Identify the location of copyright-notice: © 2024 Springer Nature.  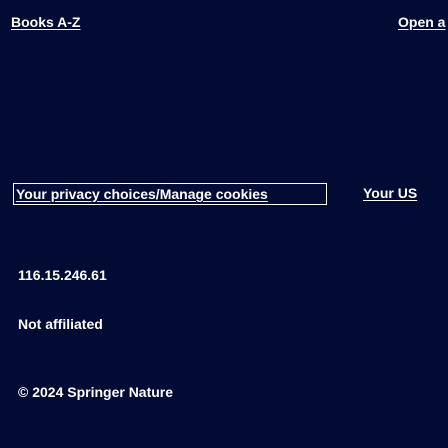
(96, 392).